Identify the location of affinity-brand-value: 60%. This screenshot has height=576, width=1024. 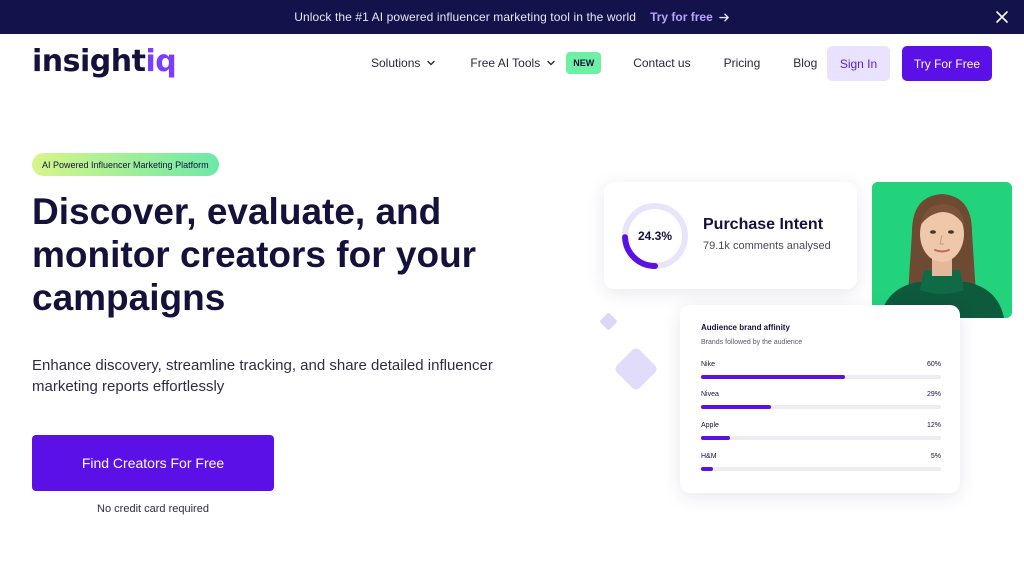
(933, 364).